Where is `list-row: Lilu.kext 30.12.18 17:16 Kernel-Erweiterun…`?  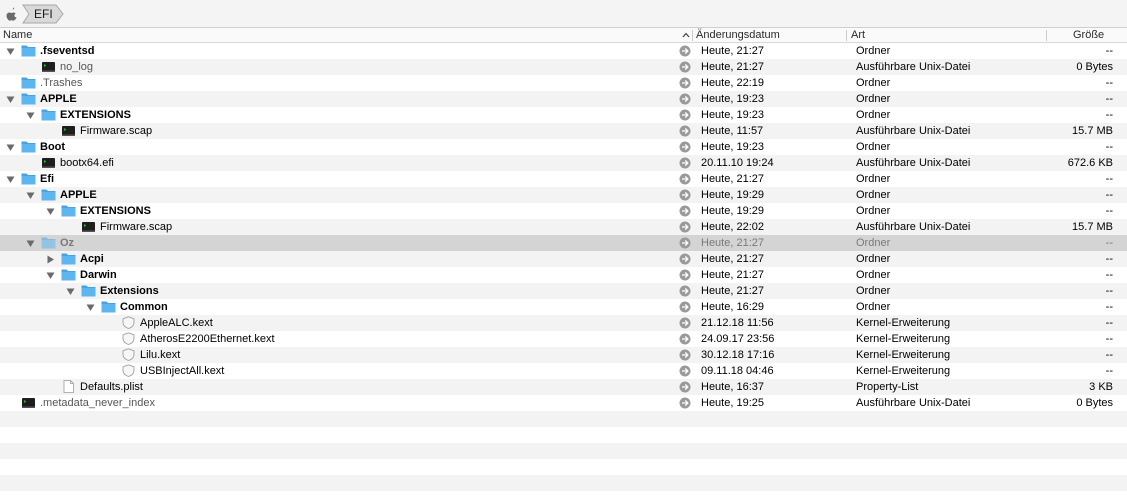 list-row: Lilu.kext 30.12.18 17:16 Kernel-Erweiterun… is located at coordinates (563, 355).